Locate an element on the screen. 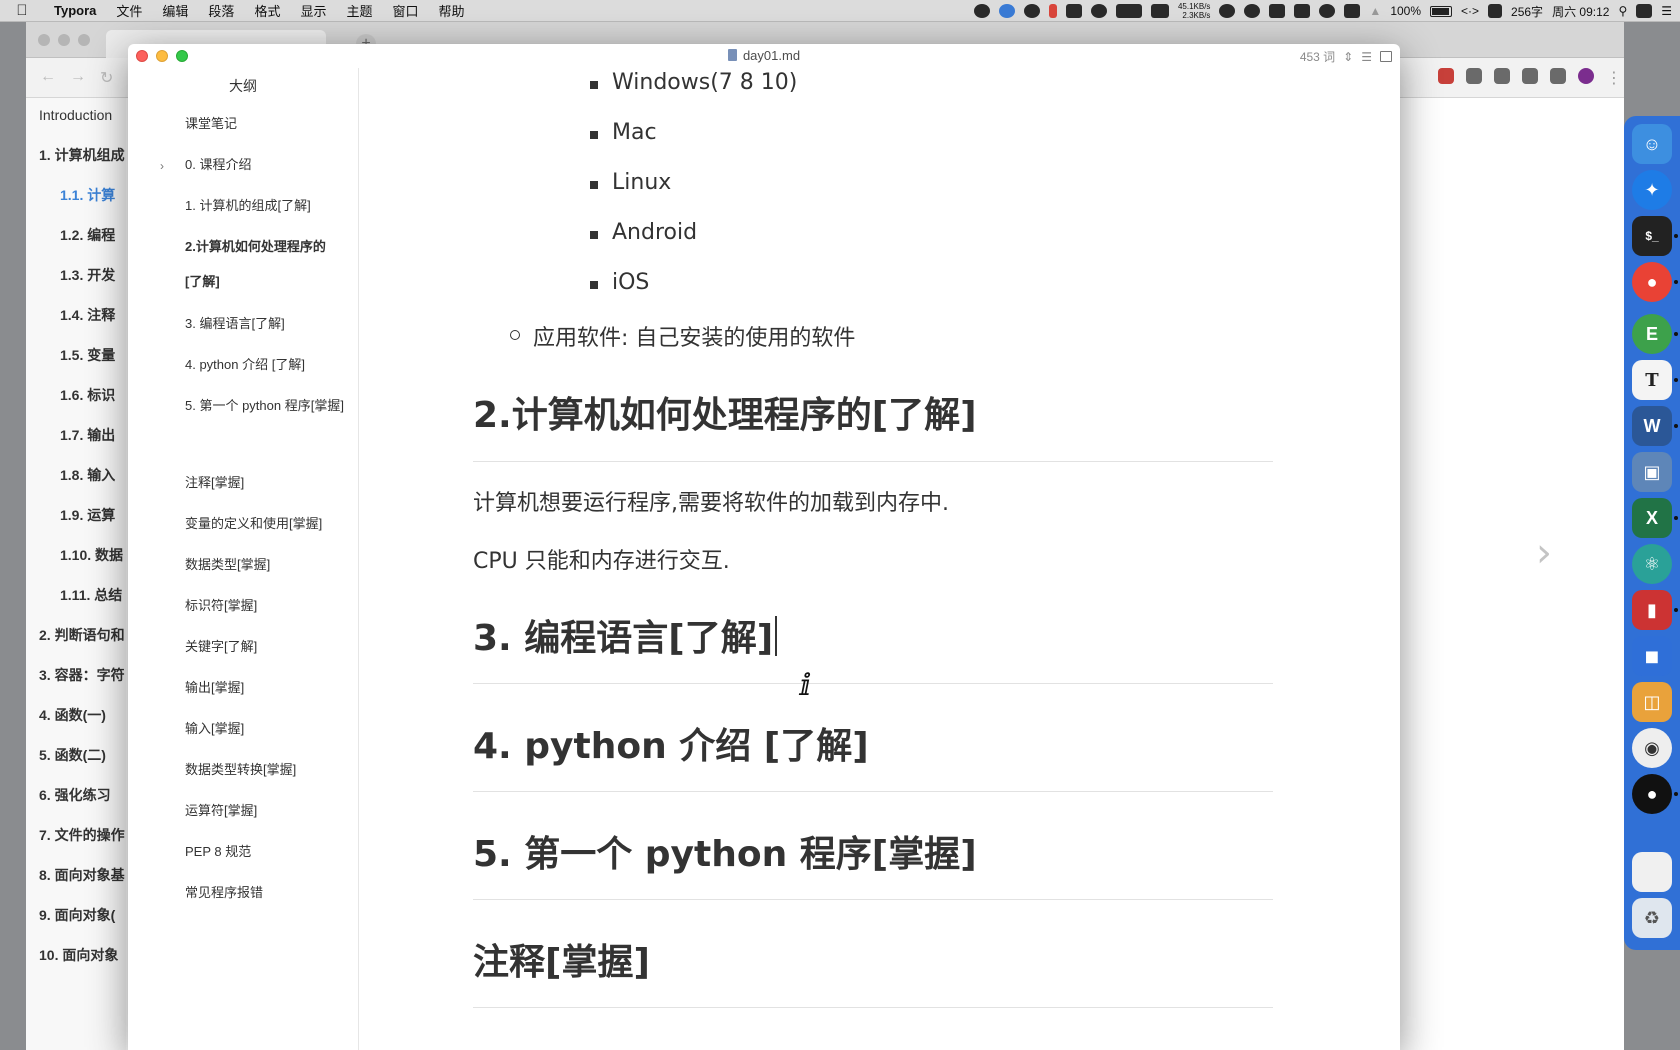 Image resolution: width=1680 pixels, height=1050 pixels. chat-tray-icon is located at coordinates (1302, 11).